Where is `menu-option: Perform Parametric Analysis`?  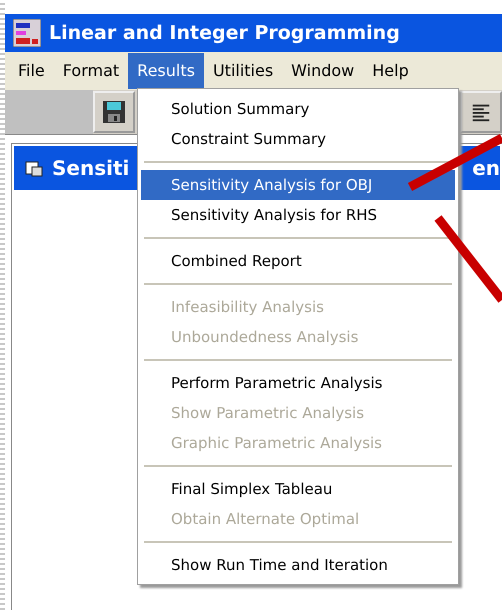 menu-option: Perform Parametric Analysis is located at coordinates (298, 383).